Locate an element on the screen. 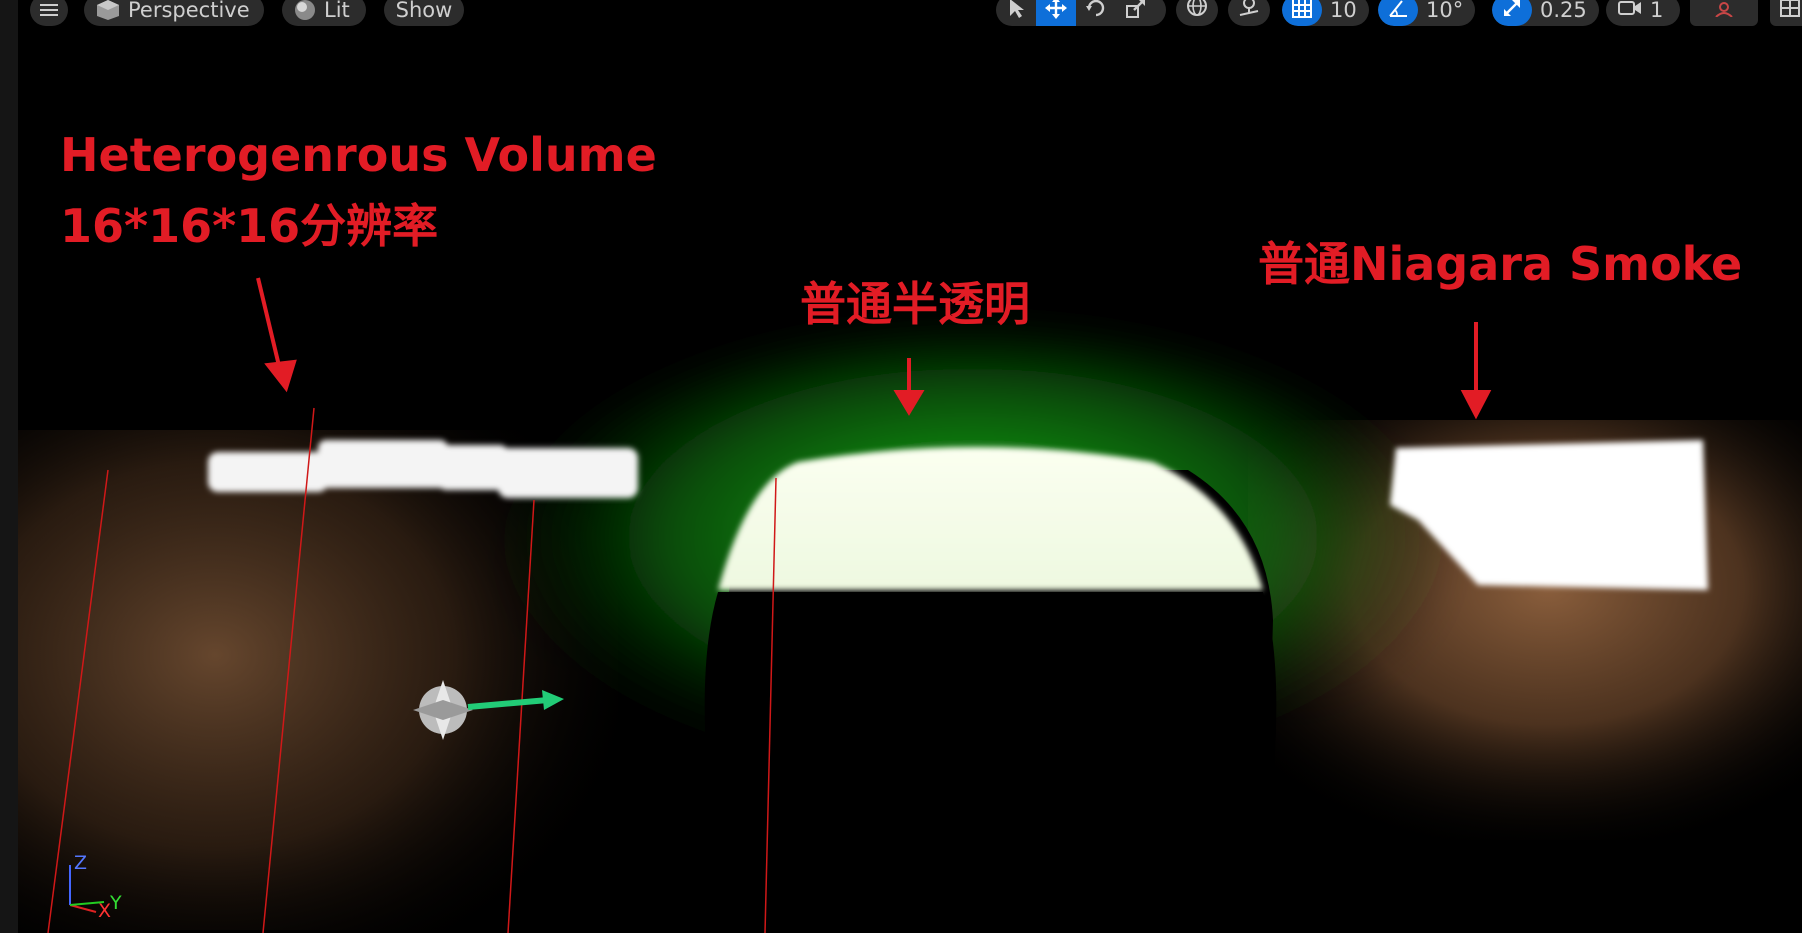  scale-snap-toggle: 0.25 is located at coordinates (1545, 13).